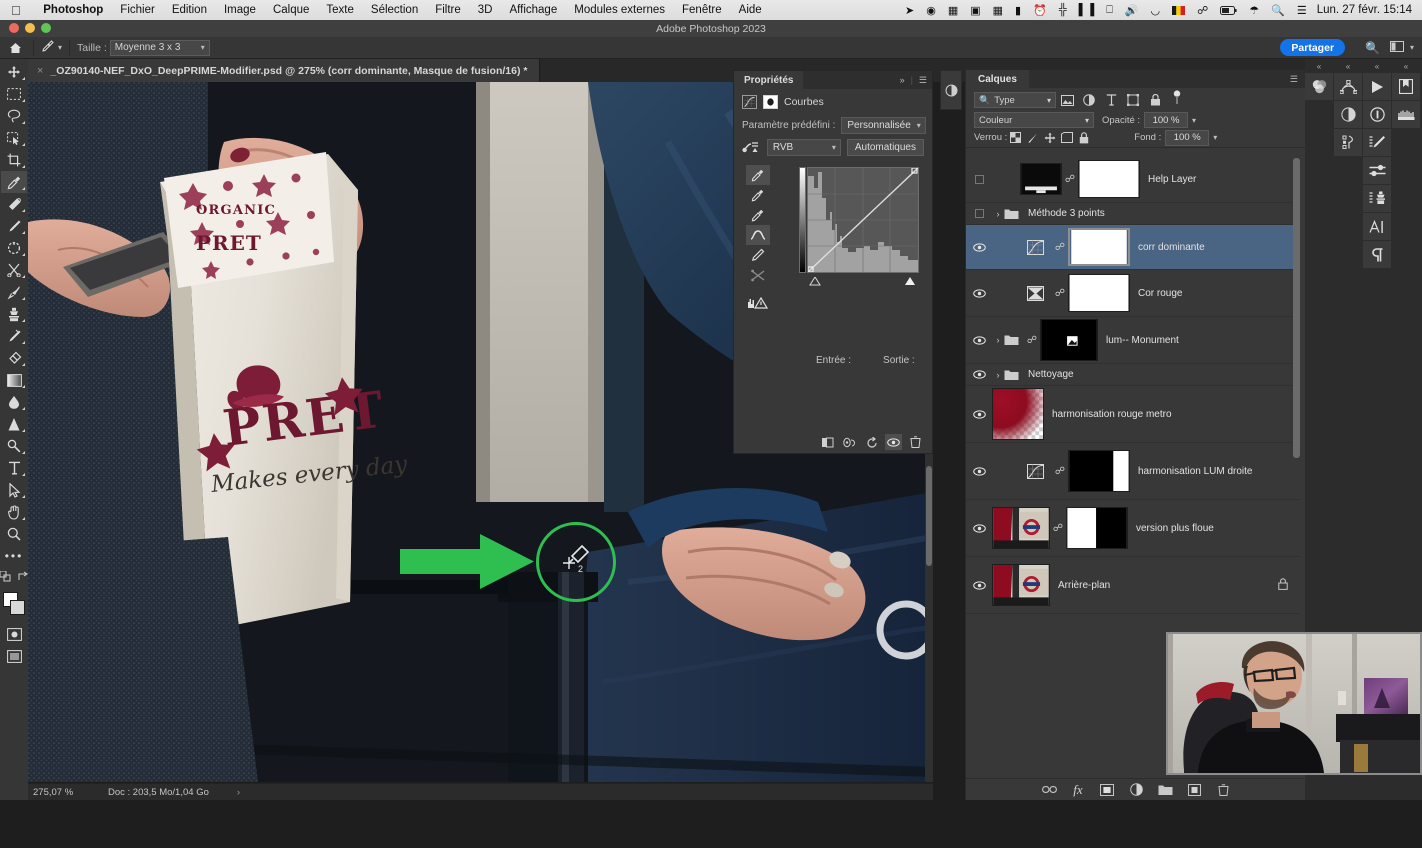 This screenshot has width=1422, height=848. What do you see at coordinates (1069, 340) in the screenshot?
I see `group-mask-thumbnail` at bounding box center [1069, 340].